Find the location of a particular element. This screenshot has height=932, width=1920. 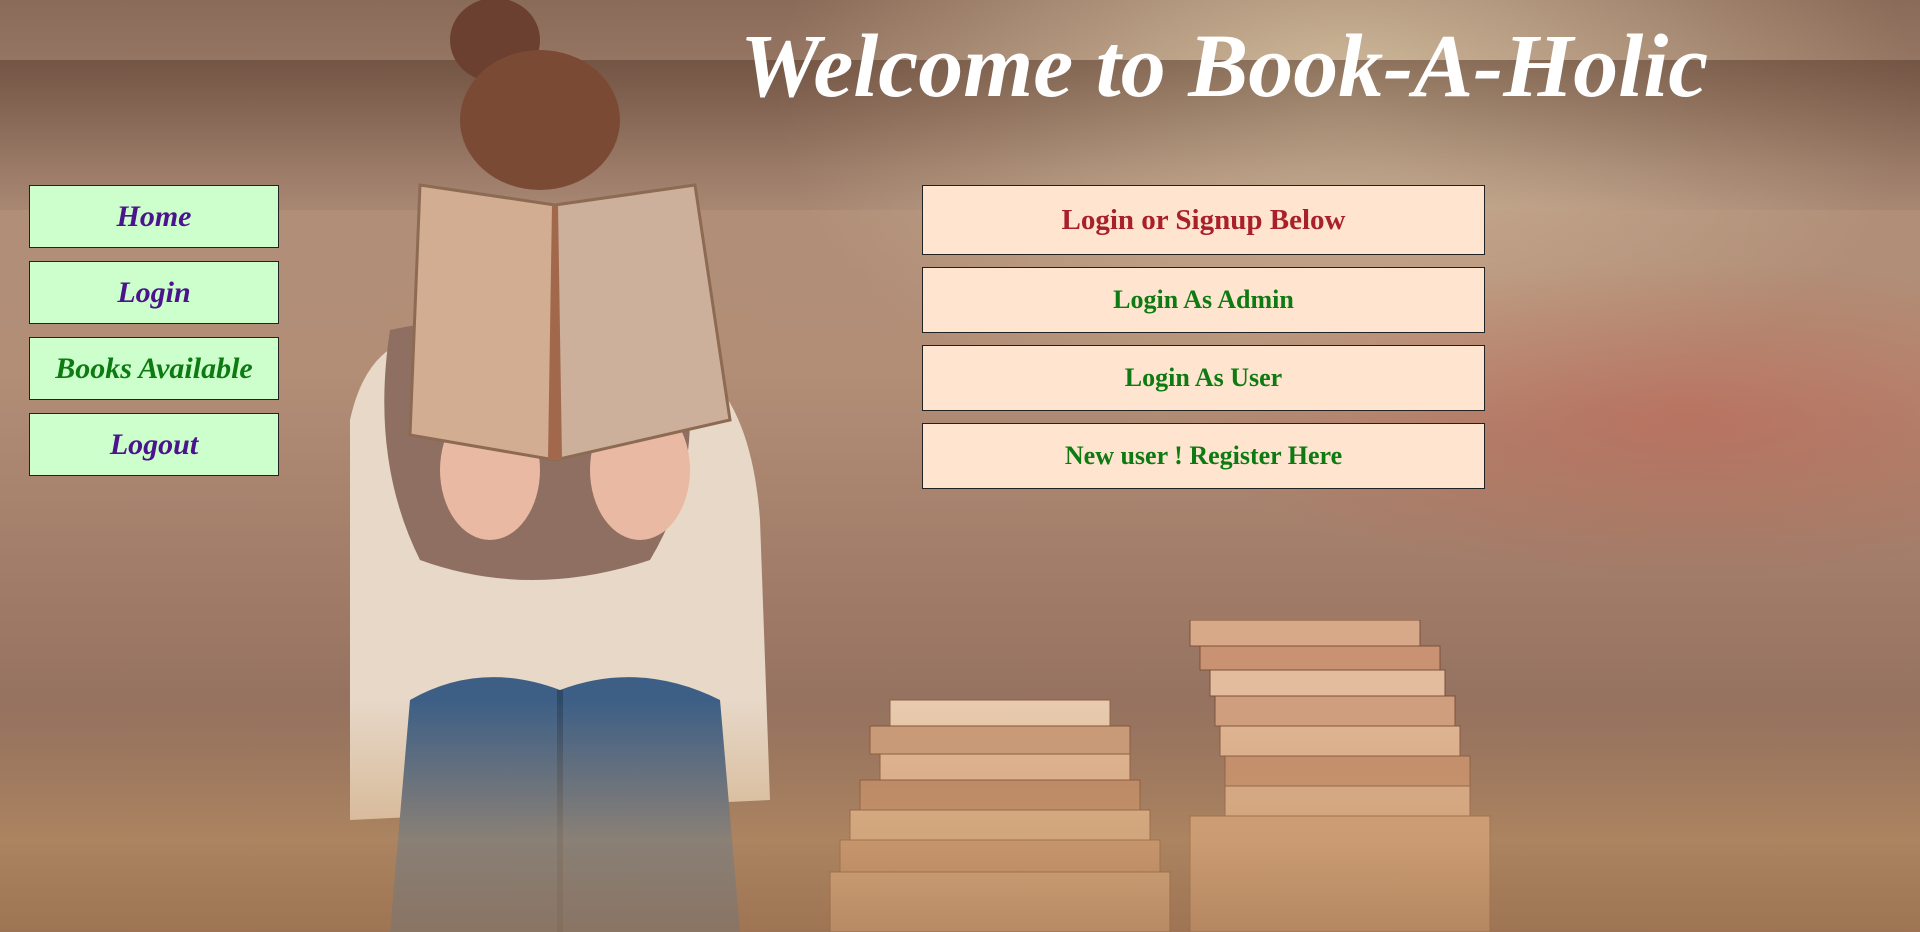

login-panel-heading: Login or Signup Below is located at coordinates (1203, 220).